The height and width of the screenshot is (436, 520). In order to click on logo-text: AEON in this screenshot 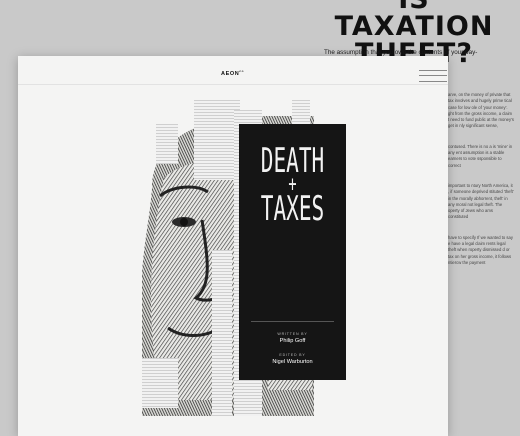, I will do `click(230, 73)`.